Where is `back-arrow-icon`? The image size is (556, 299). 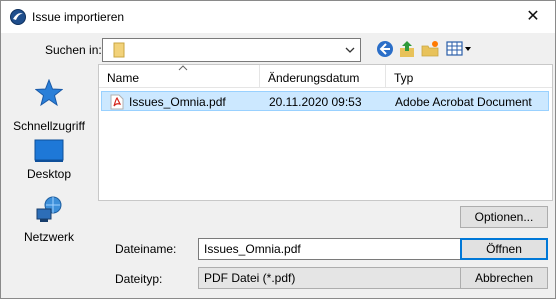
back-arrow-icon is located at coordinates (385, 49).